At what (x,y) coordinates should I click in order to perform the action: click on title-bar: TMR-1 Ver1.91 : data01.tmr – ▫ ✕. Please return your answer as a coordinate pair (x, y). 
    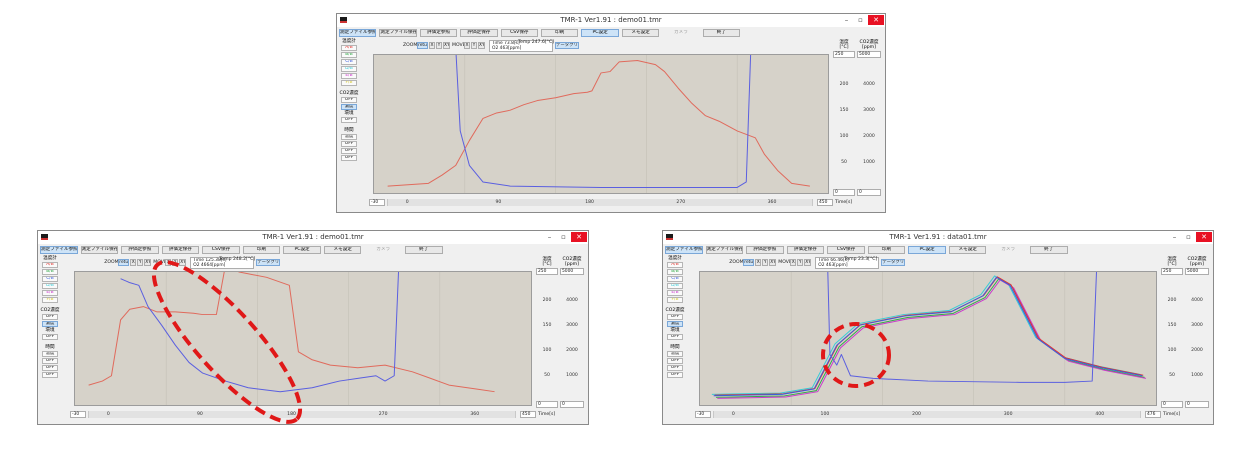
    Looking at the image, I should click on (938, 237).